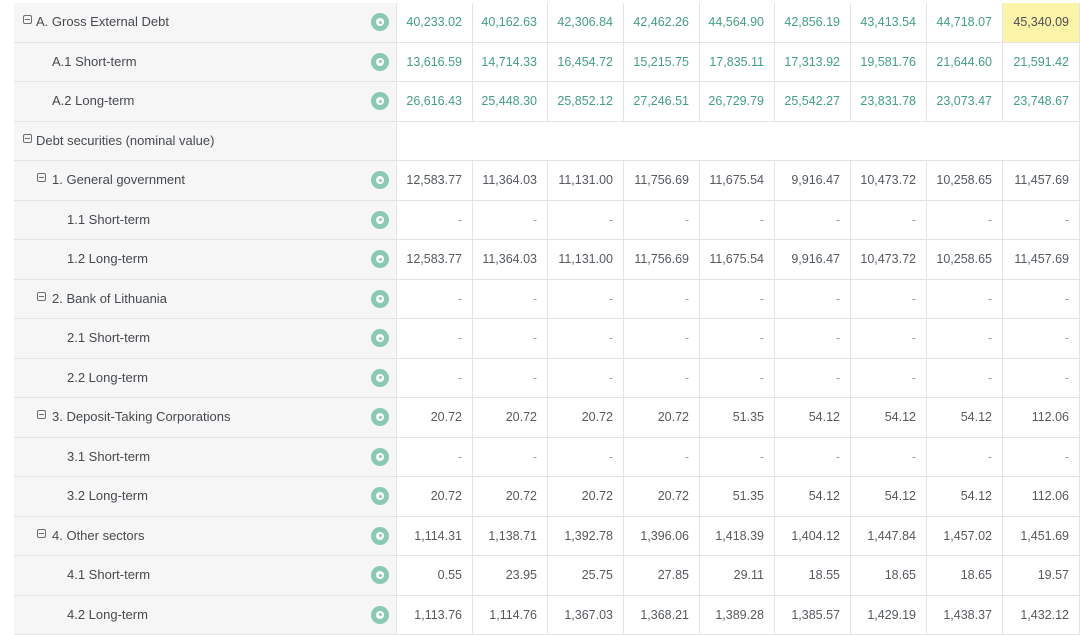 The height and width of the screenshot is (635, 1080). Describe the element at coordinates (965, 102) in the screenshot. I see `value-cell: 23,073.47` at that location.